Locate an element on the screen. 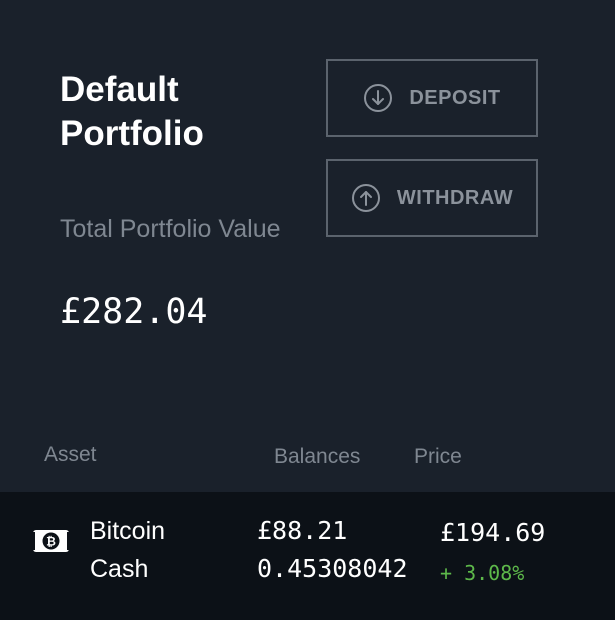 This screenshot has height=620, width=615. column-header-asset: Asset is located at coordinates (70, 454).